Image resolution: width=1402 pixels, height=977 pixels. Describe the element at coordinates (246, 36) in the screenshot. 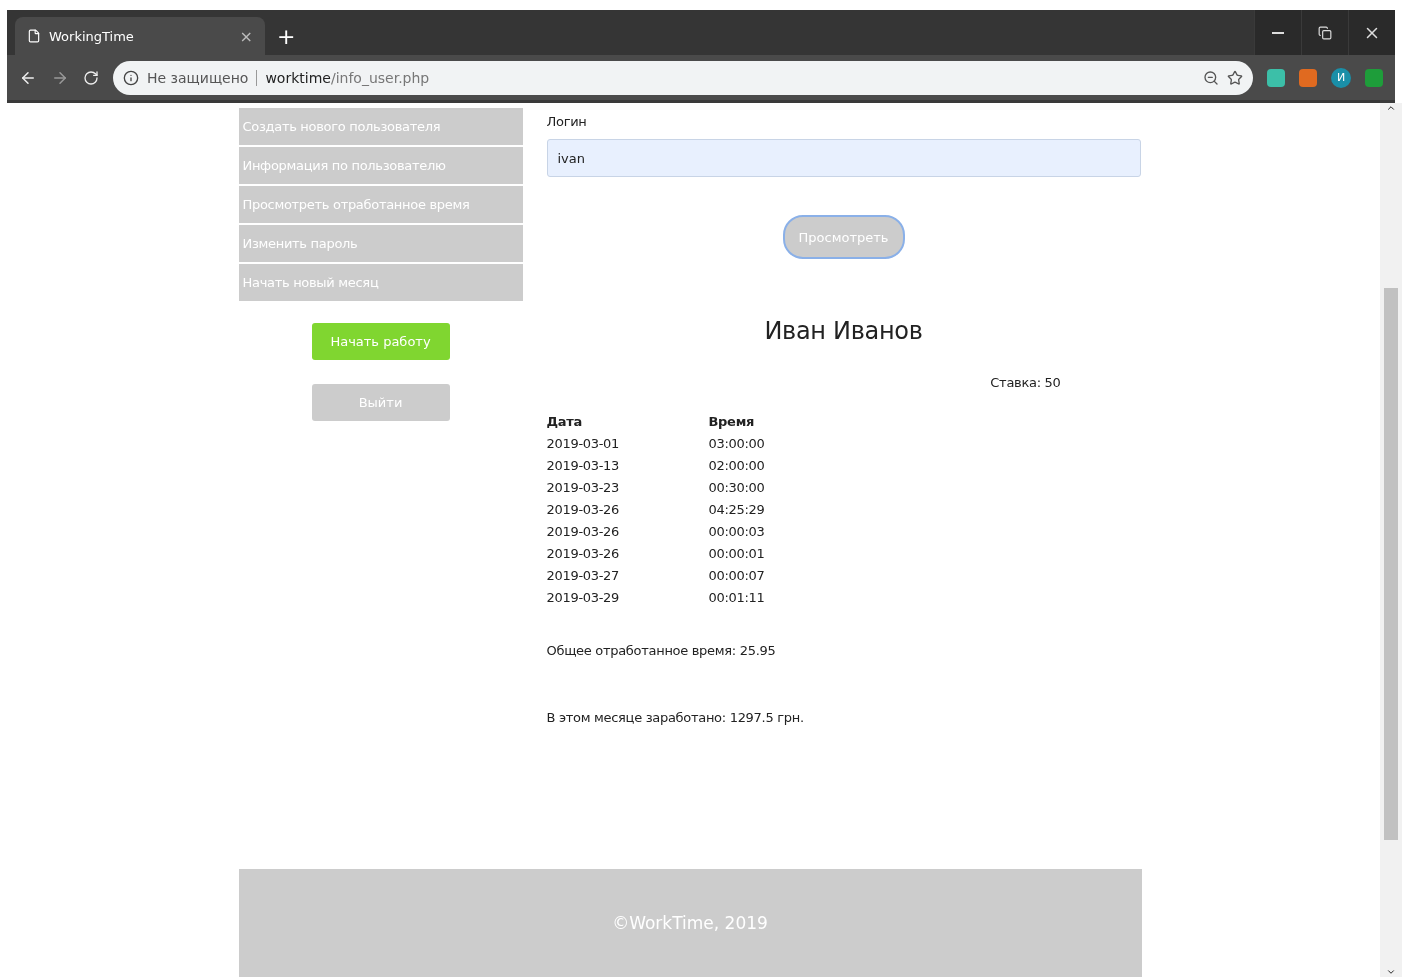

I see `tab-close-button: ×` at that location.